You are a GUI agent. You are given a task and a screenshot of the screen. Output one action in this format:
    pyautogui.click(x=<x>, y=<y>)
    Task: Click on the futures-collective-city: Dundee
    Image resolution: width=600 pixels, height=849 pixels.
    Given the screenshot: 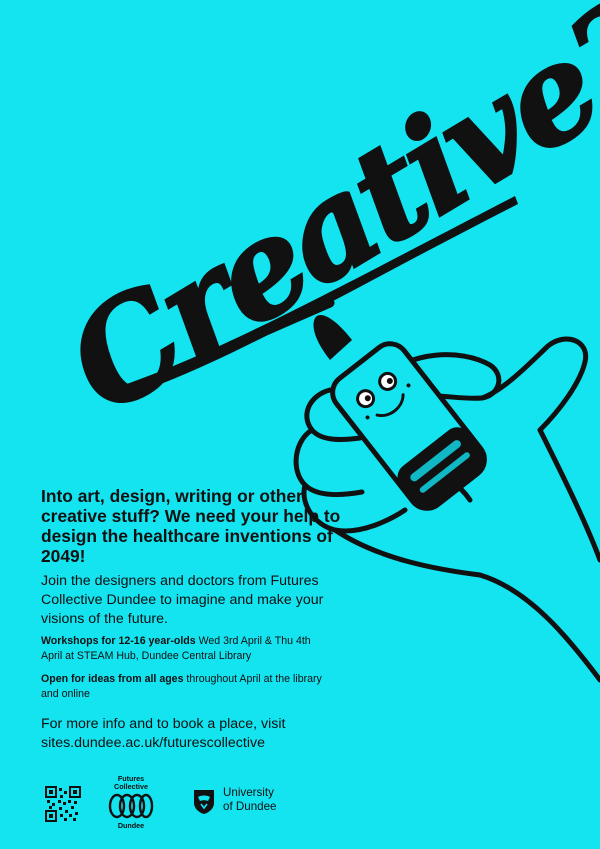 What is the action you would take?
    pyautogui.click(x=131, y=825)
    